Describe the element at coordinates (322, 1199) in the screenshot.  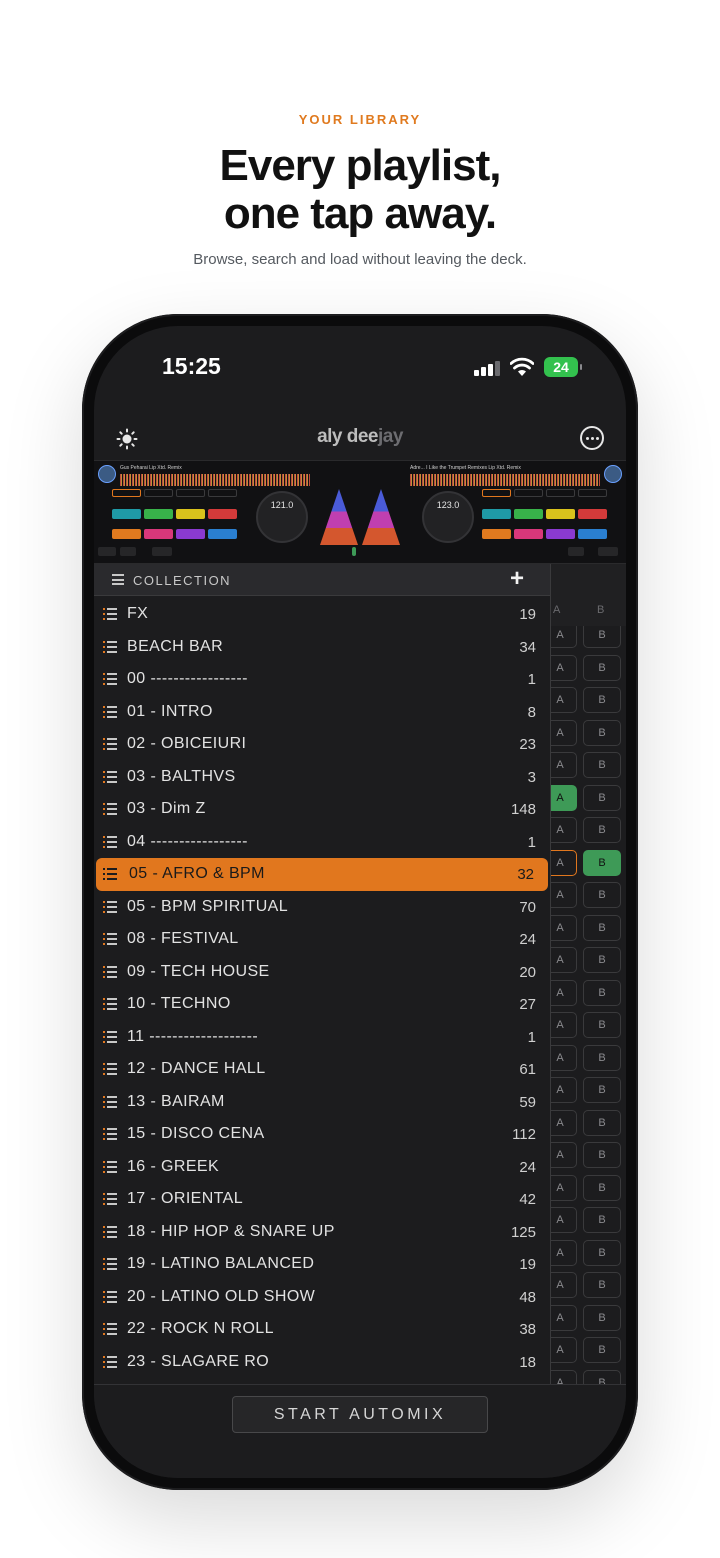
I see `playlist-row: 17 - ORIENTAL 42` at that location.